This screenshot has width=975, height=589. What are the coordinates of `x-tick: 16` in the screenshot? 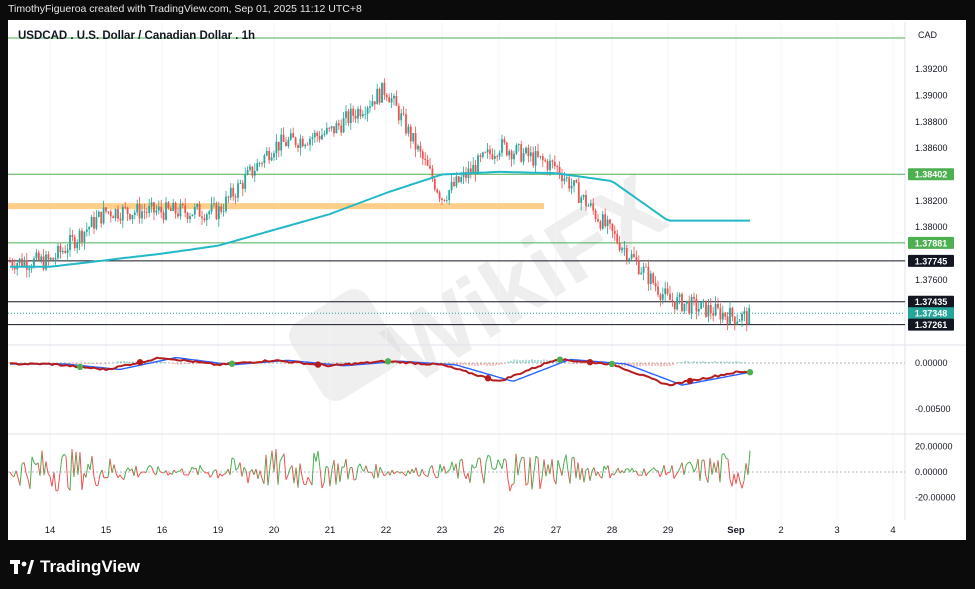 It's located at (162, 530).